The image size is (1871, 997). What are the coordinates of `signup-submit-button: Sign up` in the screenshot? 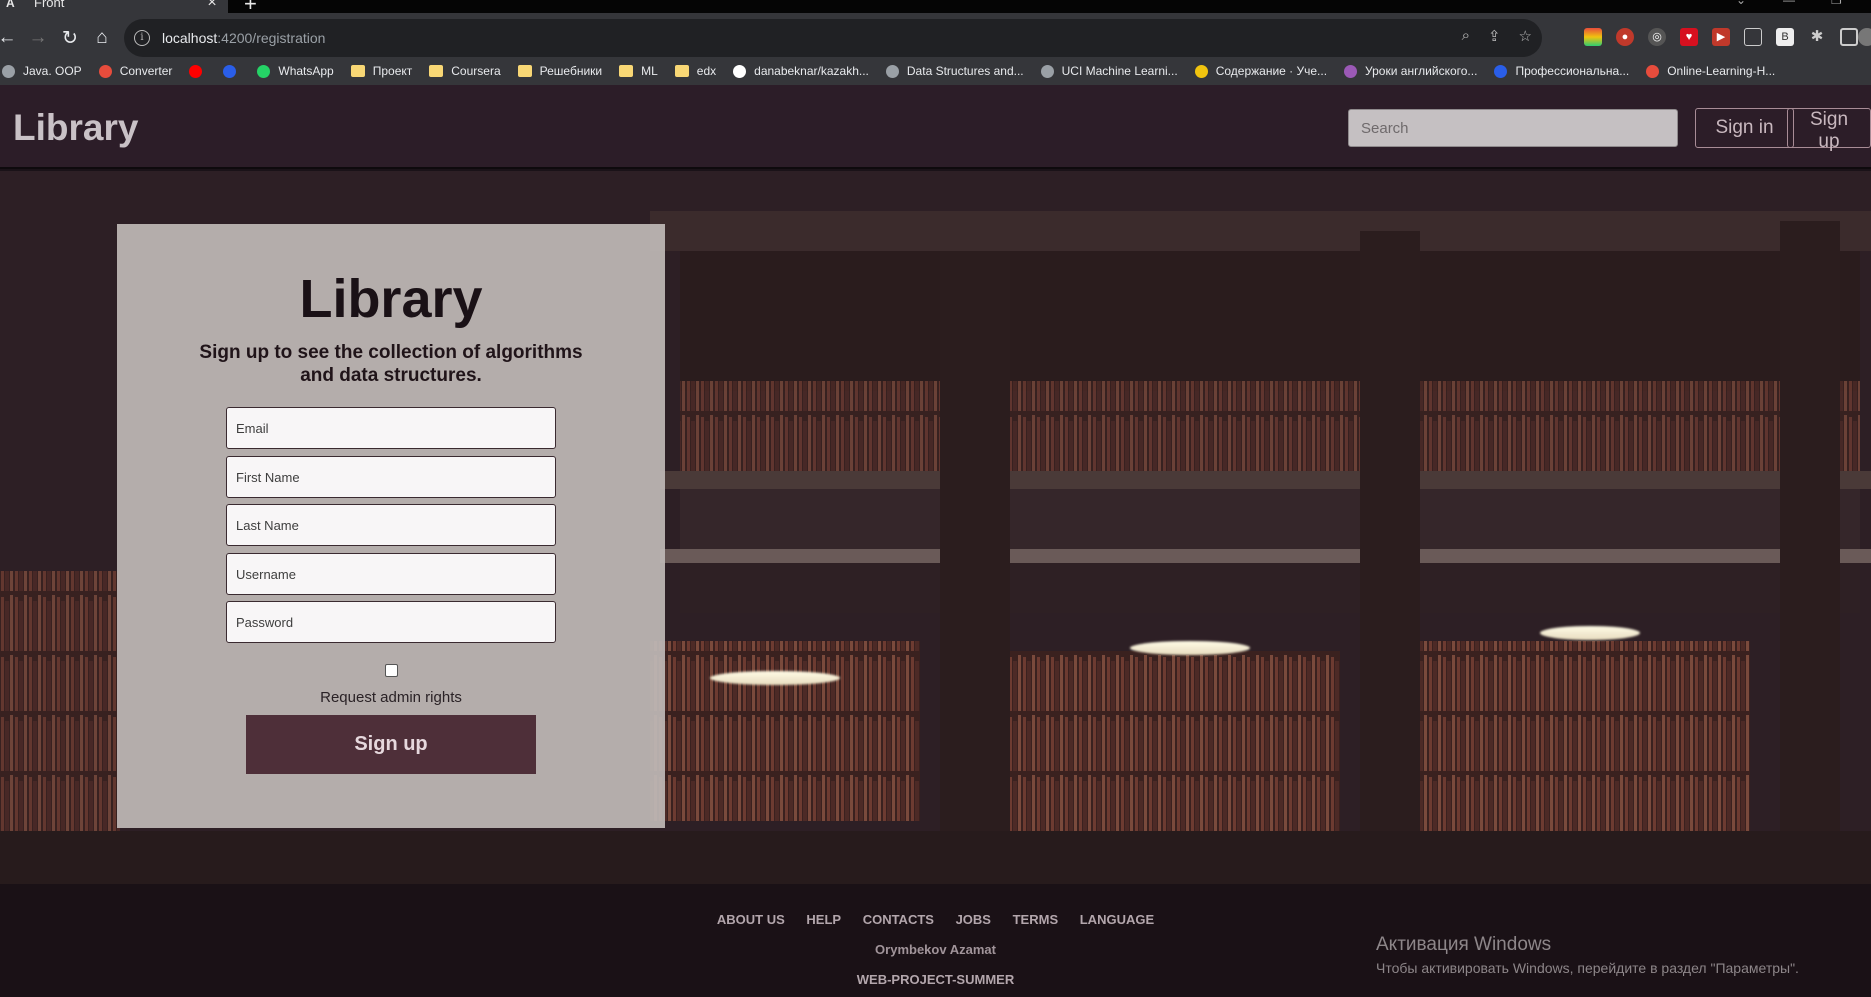 It's located at (391, 744).